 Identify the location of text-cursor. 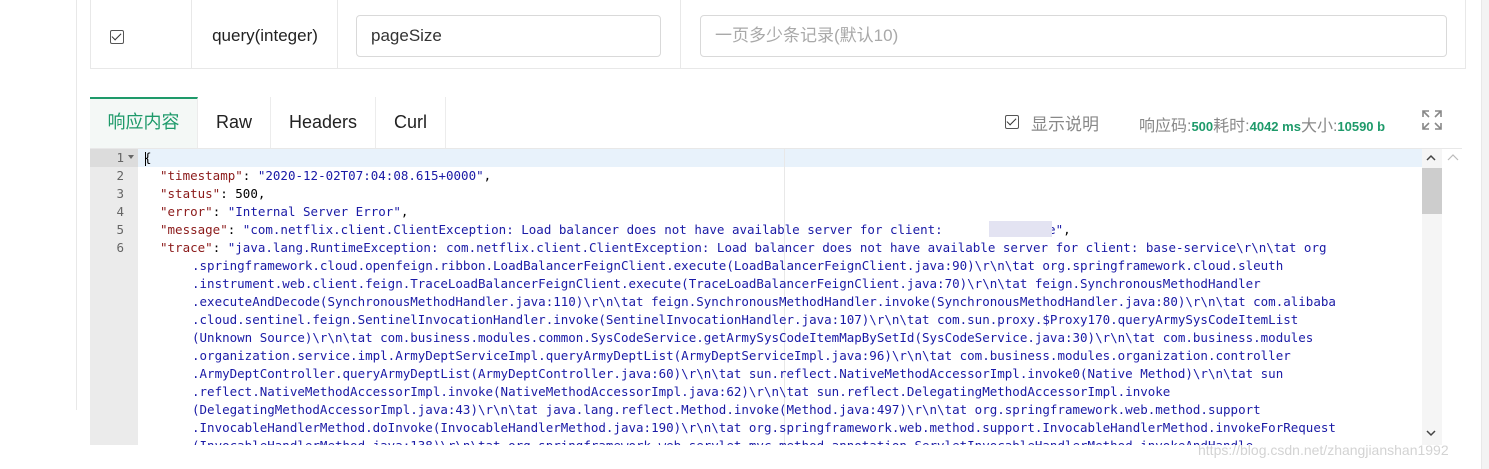
(145, 159).